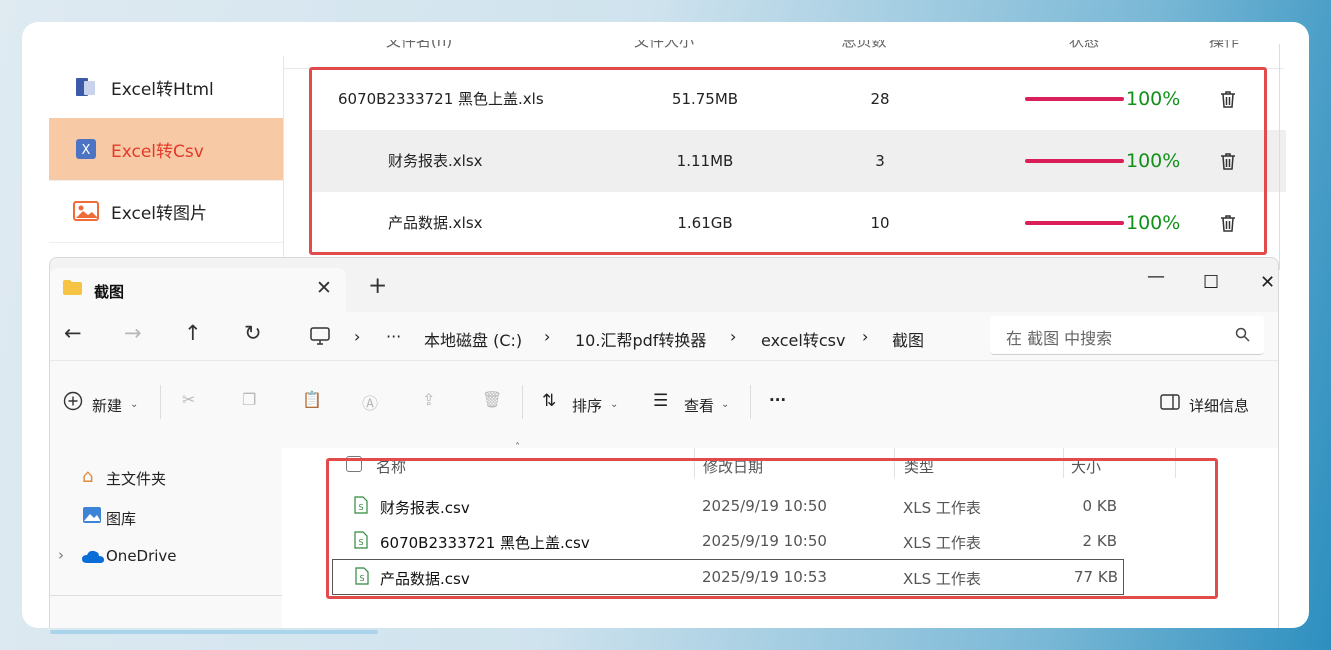 The width and height of the screenshot is (1331, 650). Describe the element at coordinates (166, 595) in the screenshot. I see `nav-divider` at that location.